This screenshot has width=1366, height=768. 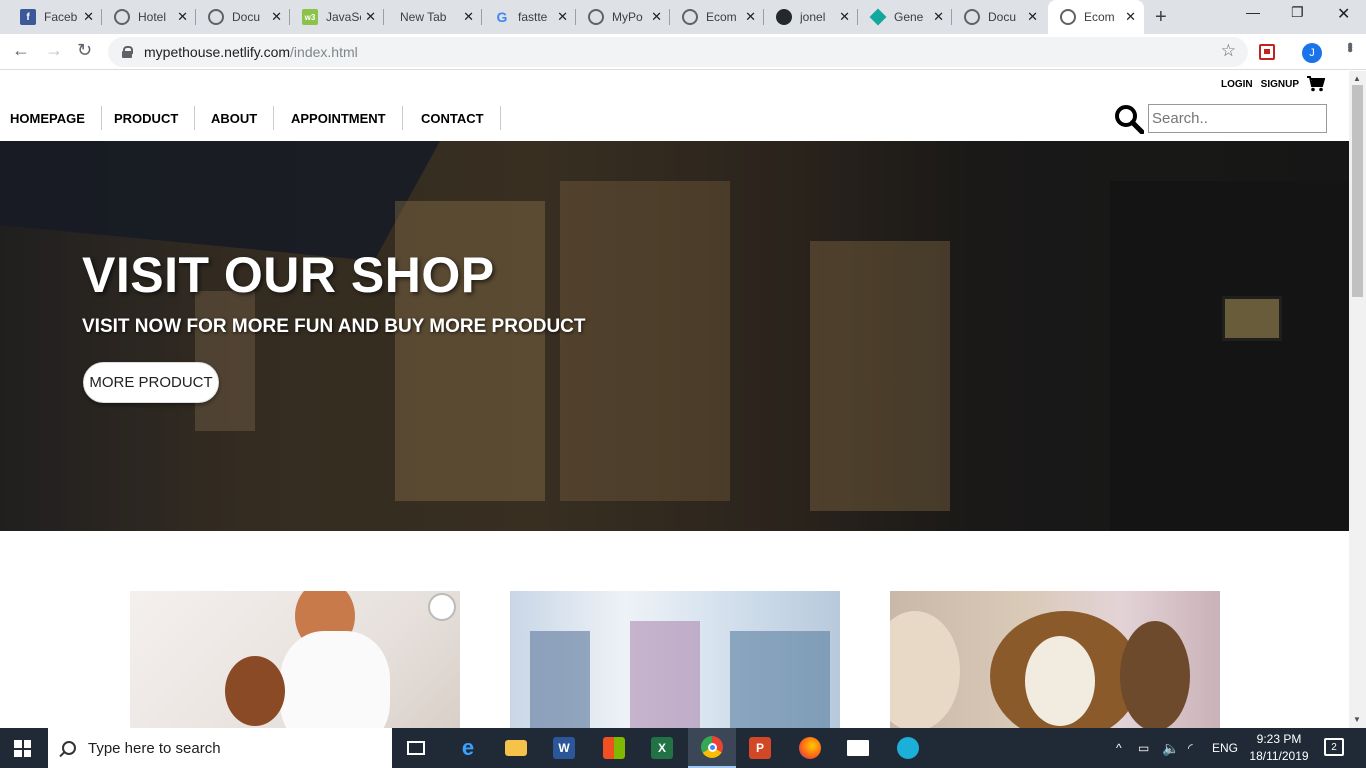 I want to click on tab-ecommerce: Ecom ✕, so click(x=717, y=17).